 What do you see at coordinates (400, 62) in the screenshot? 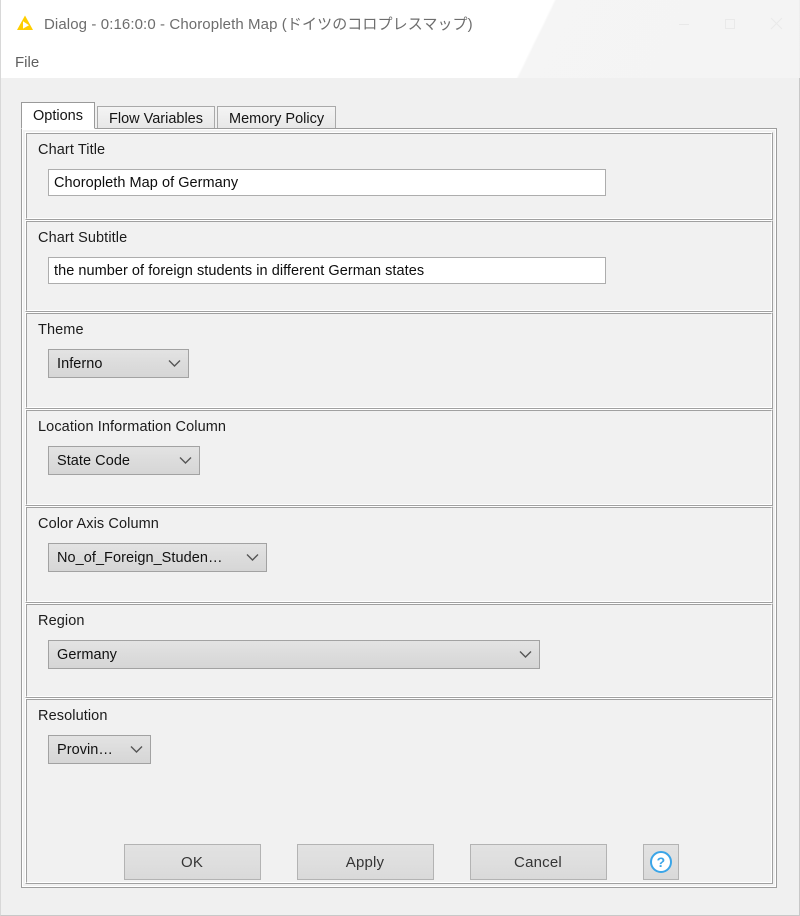
I see `menu-bar: File` at bounding box center [400, 62].